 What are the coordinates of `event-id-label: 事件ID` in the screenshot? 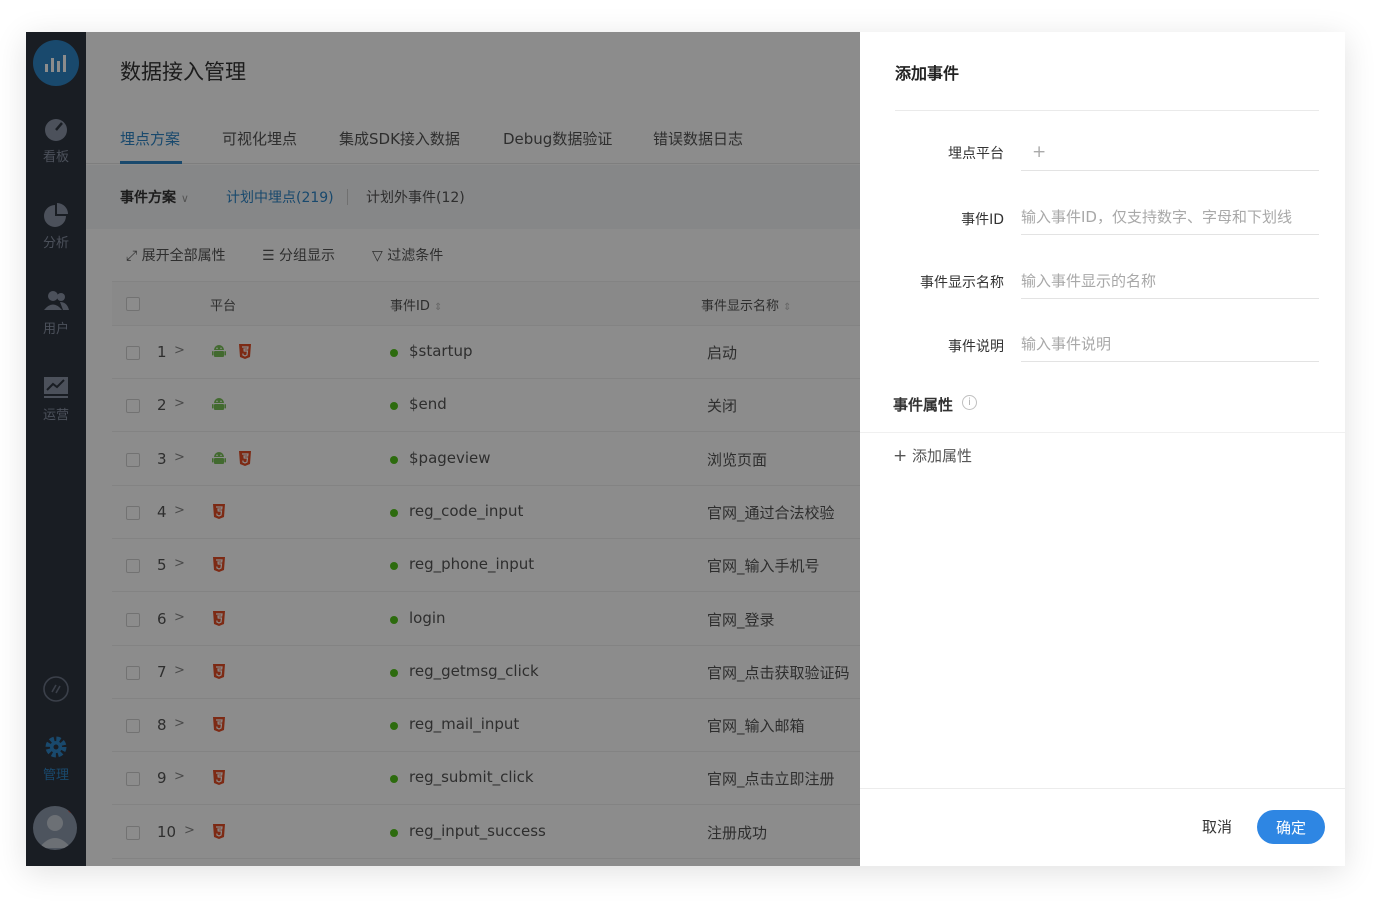 It's located at (982, 220).